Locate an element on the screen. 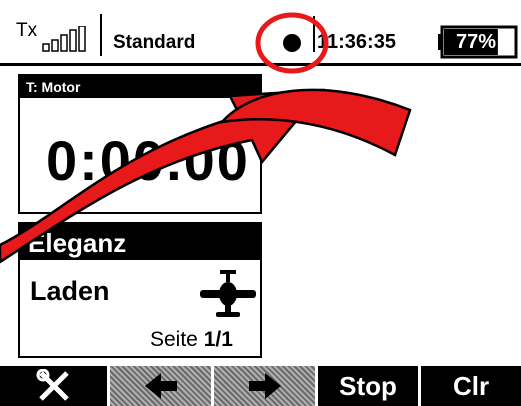  page-value: 1/1 is located at coordinates (218, 339).